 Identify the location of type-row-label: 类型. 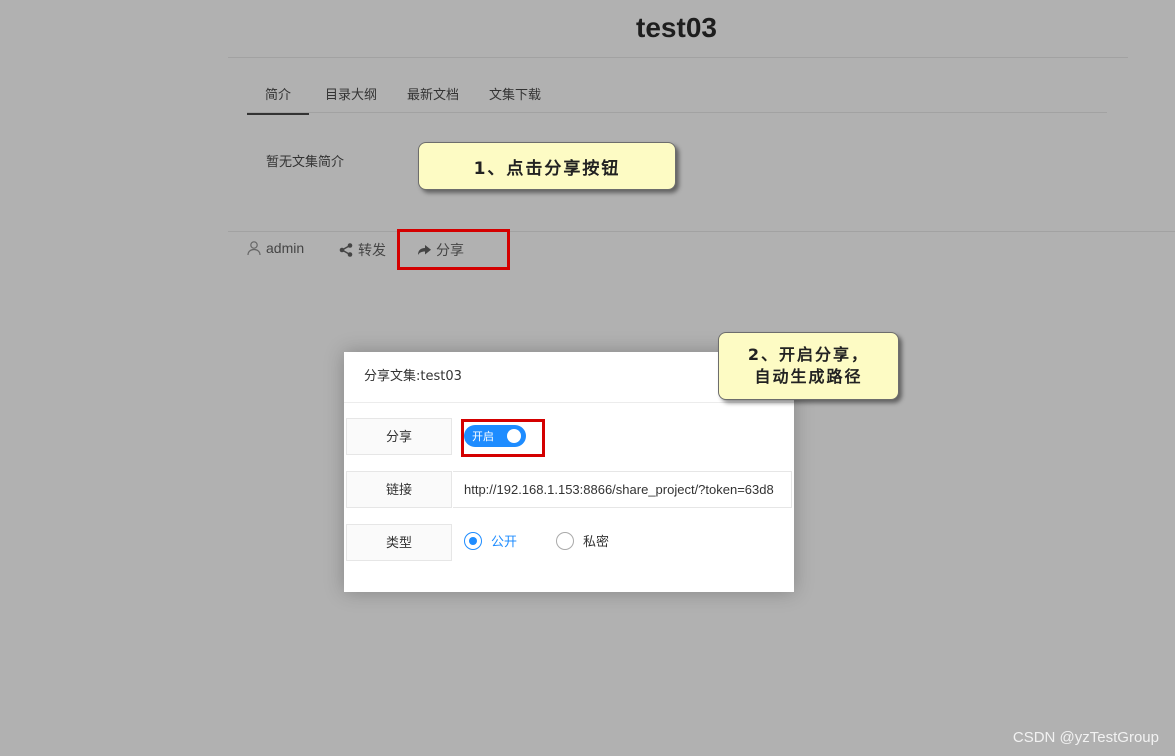
(399, 542).